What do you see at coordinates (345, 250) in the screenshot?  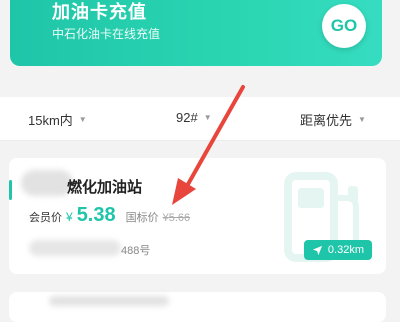 I see `distance-value: 0.32km` at bounding box center [345, 250].